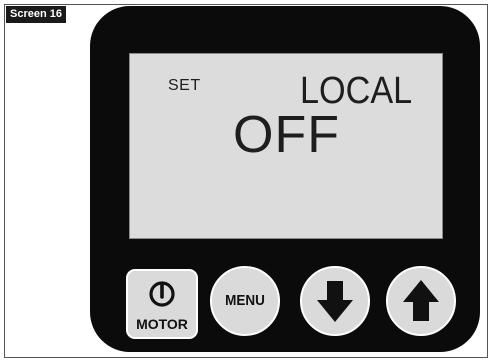 This screenshot has width=494, height=364. I want to click on motor-button: MOTOR, so click(162, 304).